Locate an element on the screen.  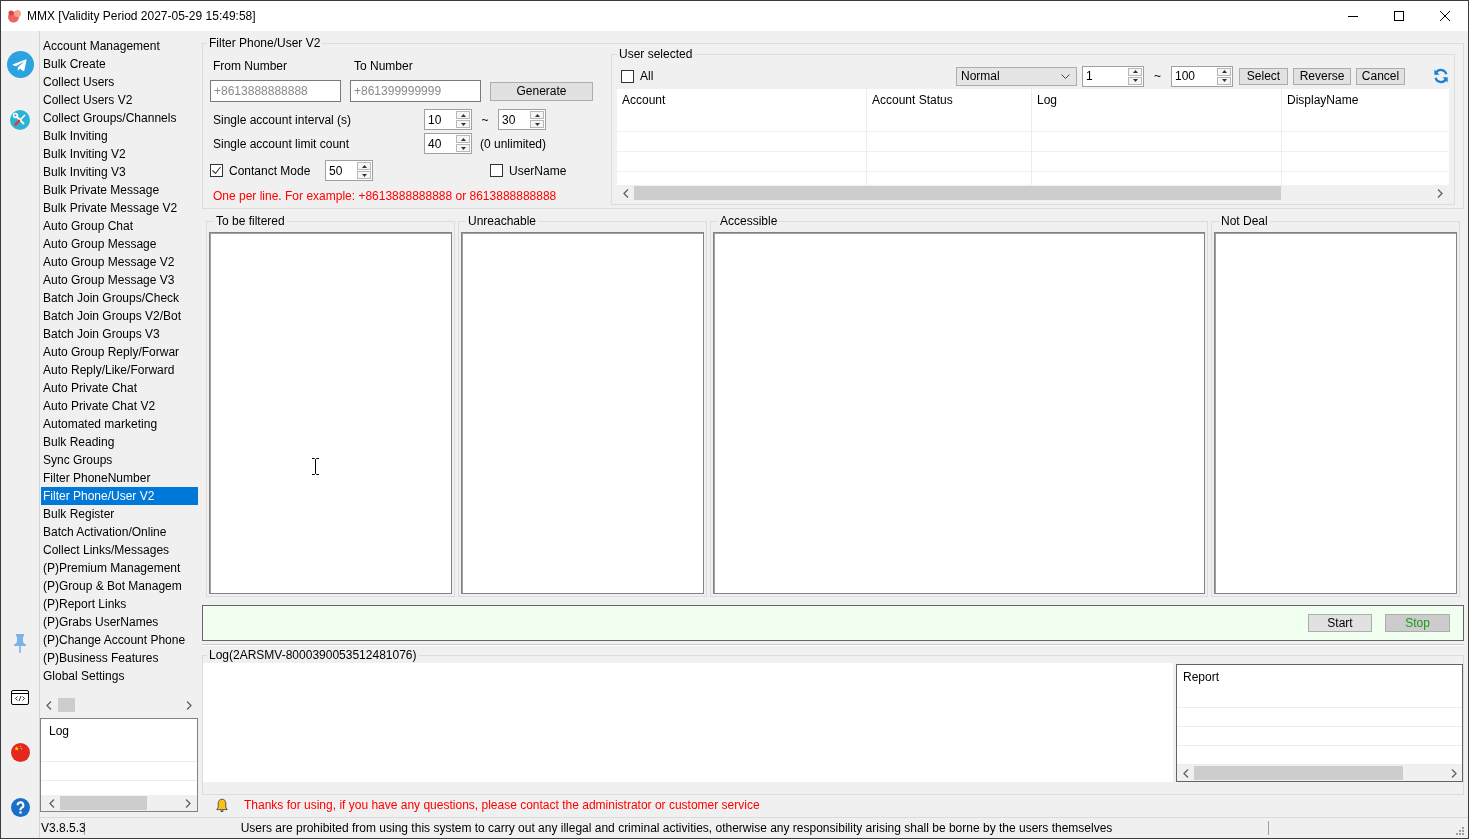
sidebar-item: (P)Group & Bot Managem is located at coordinates (119, 586).